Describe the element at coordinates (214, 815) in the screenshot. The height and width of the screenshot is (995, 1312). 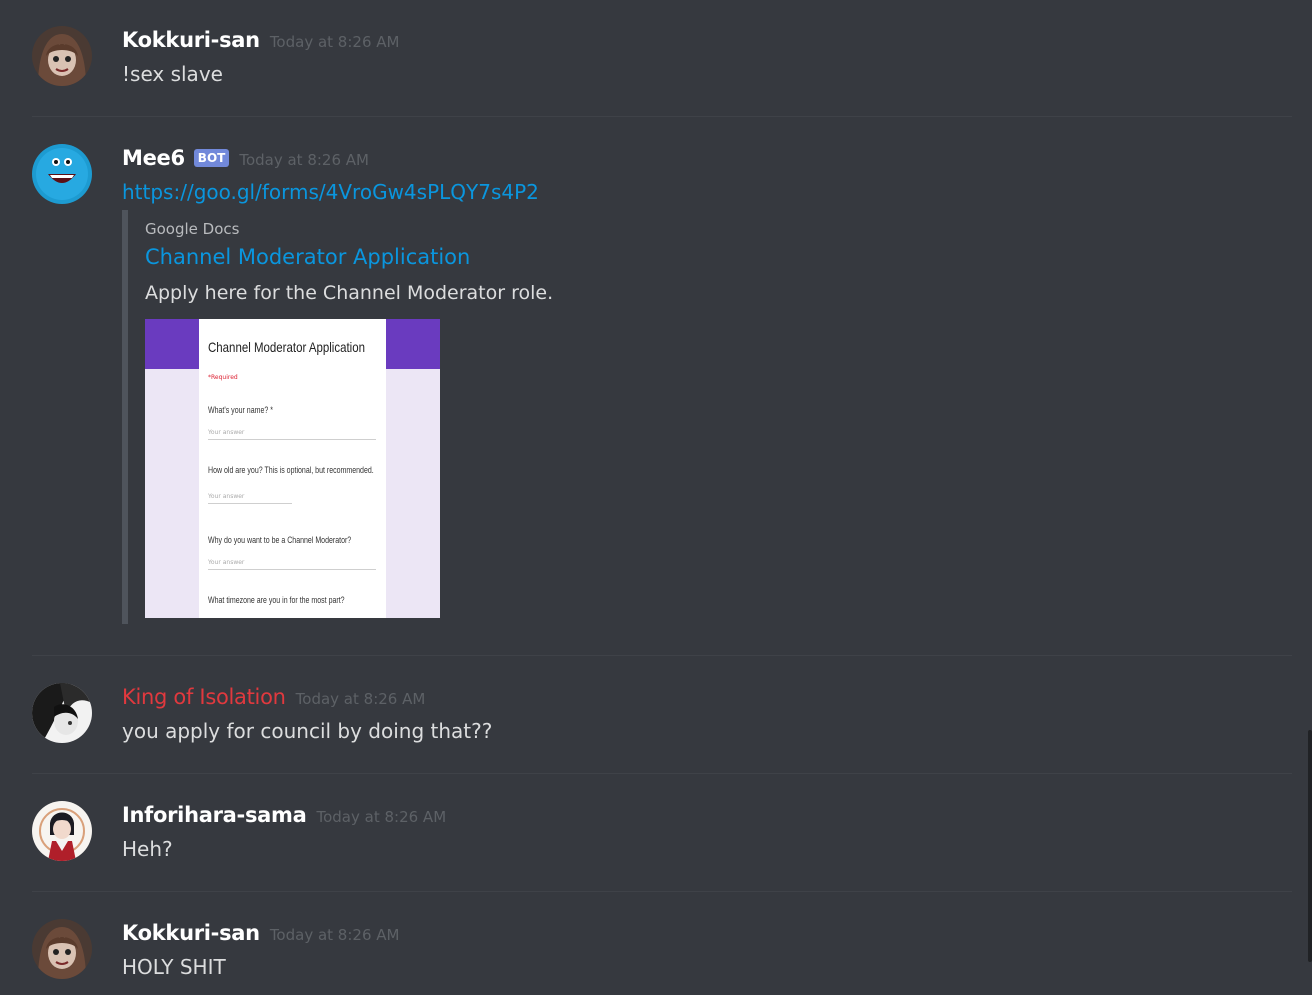
I see `username: Inforihara-sama` at that location.